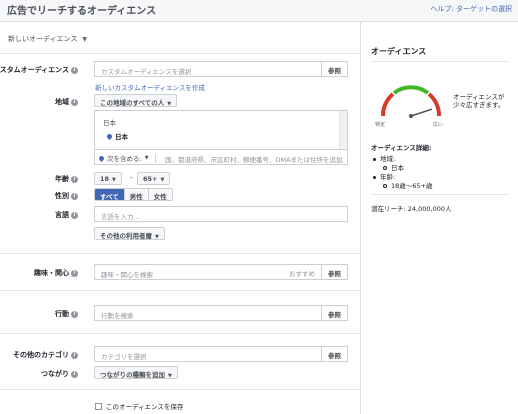  Describe the element at coordinates (160, 194) in the screenshot. I see `gender-option-female: 女性` at that location.